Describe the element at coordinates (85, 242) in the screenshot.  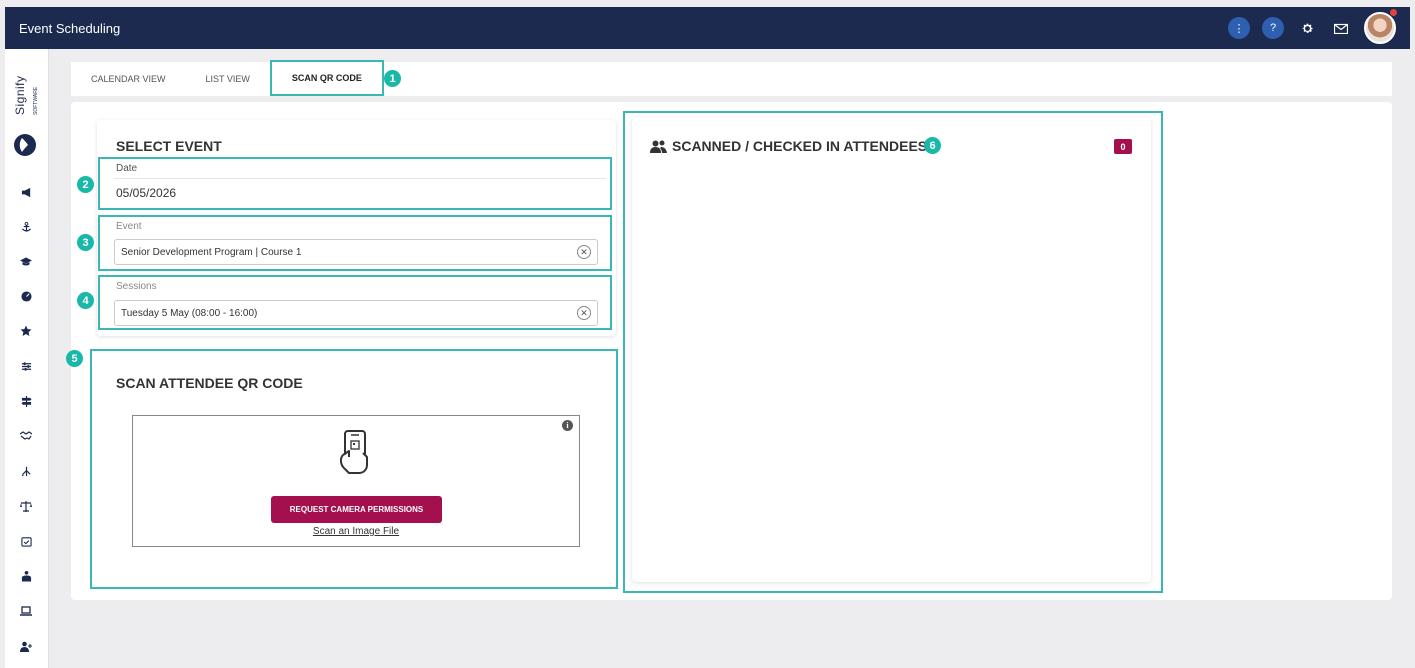
I see `annotation-marker-3: 3` at that location.